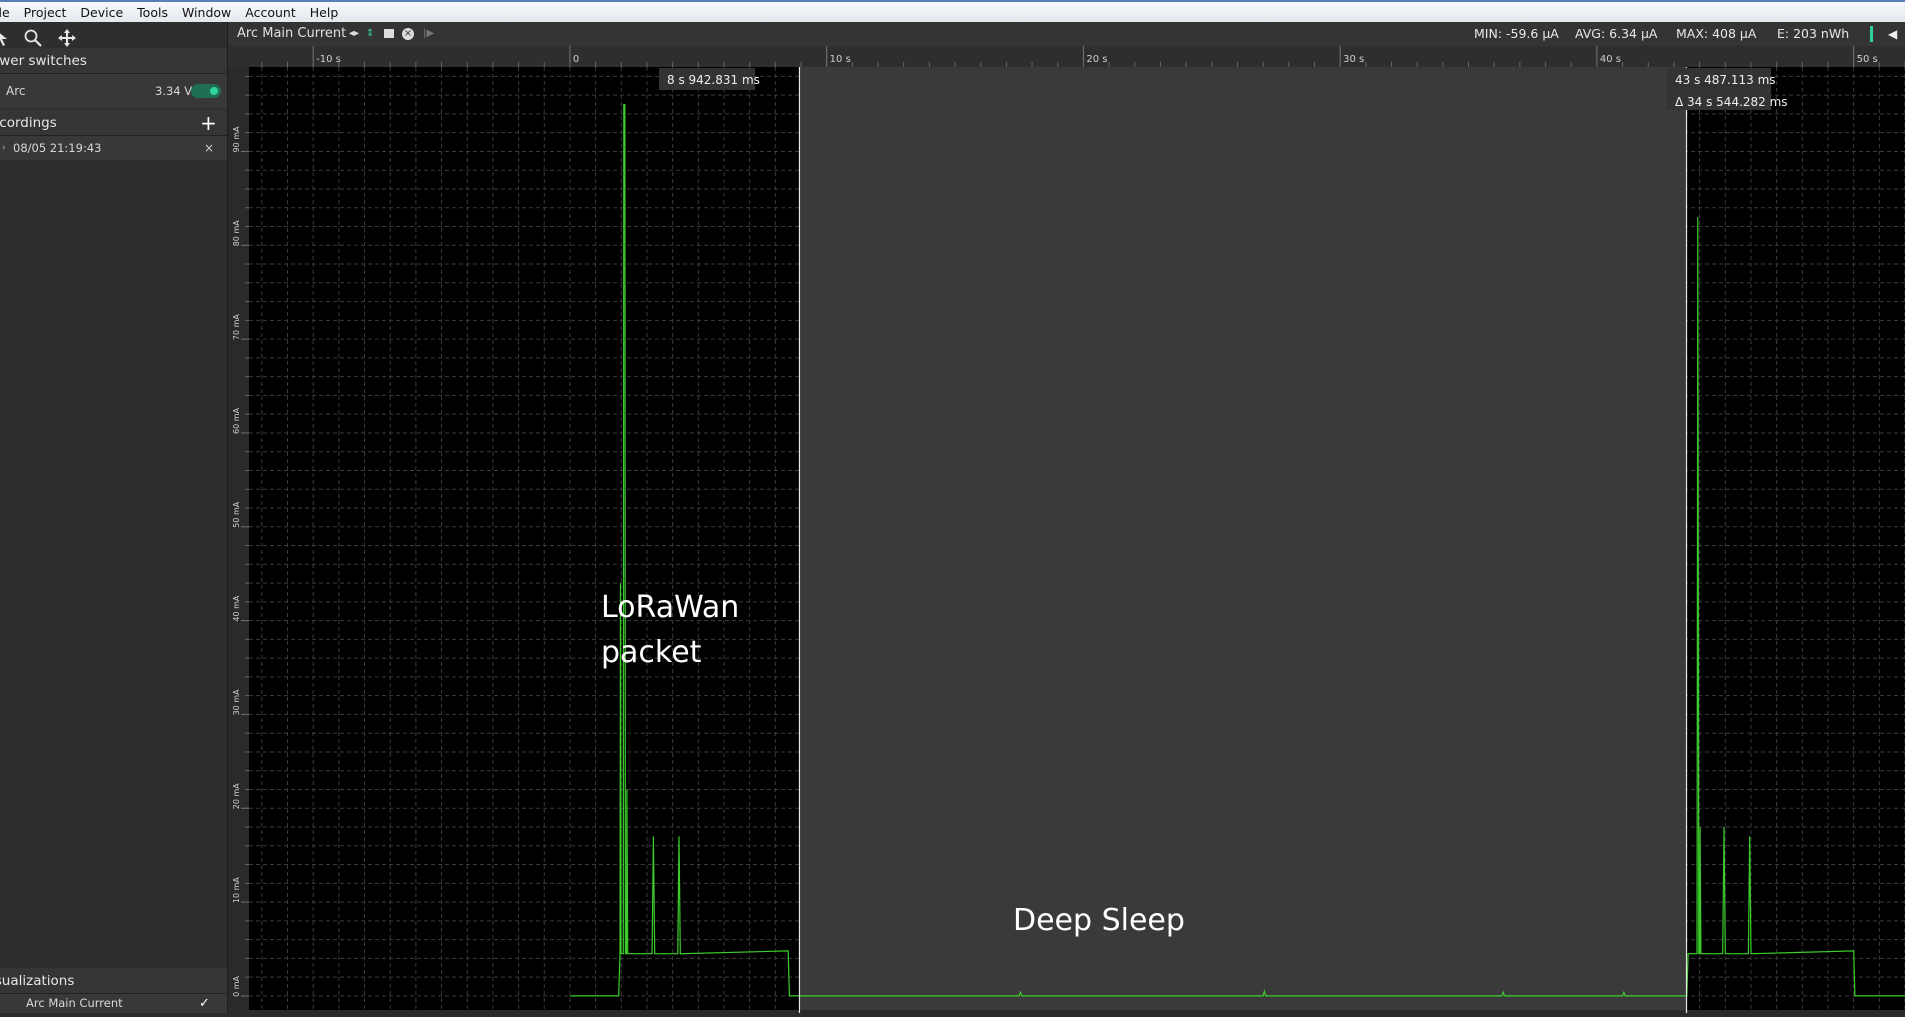 Image resolution: width=1905 pixels, height=1017 pixels. Describe the element at coordinates (389, 33) in the screenshot. I see `split-view-icon` at that location.